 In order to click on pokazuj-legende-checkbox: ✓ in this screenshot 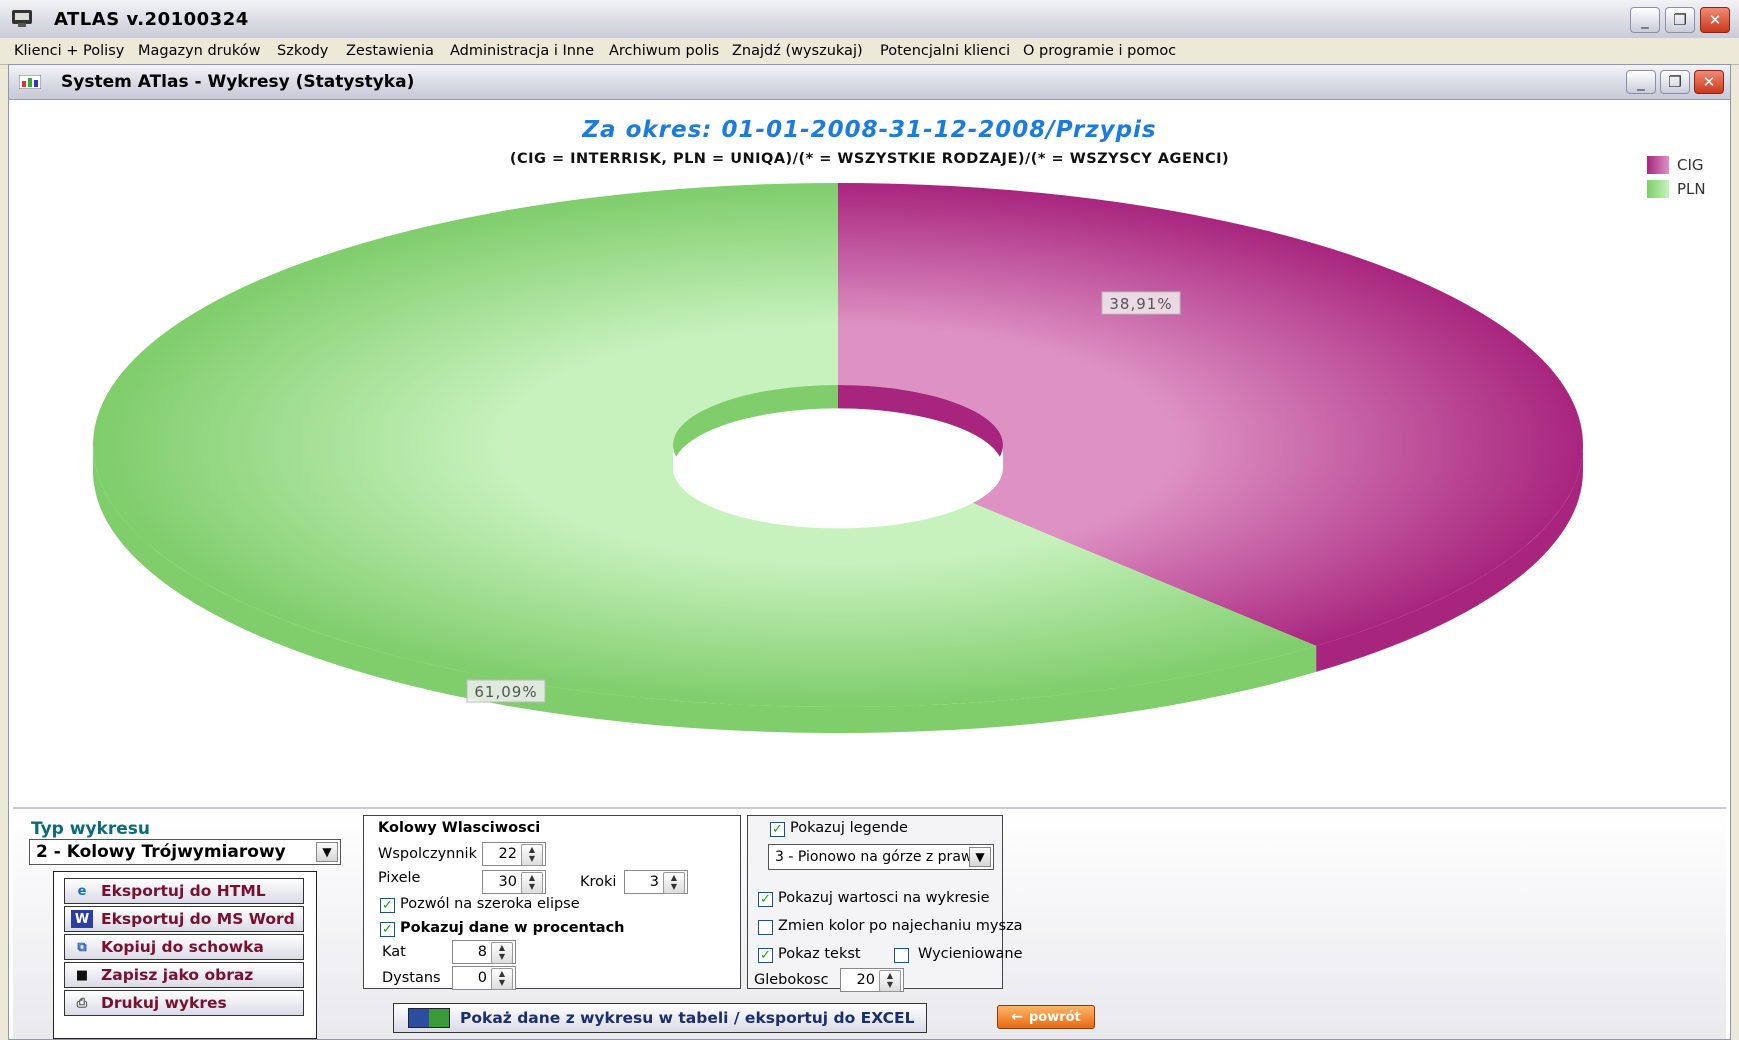, I will do `click(777, 829)`.